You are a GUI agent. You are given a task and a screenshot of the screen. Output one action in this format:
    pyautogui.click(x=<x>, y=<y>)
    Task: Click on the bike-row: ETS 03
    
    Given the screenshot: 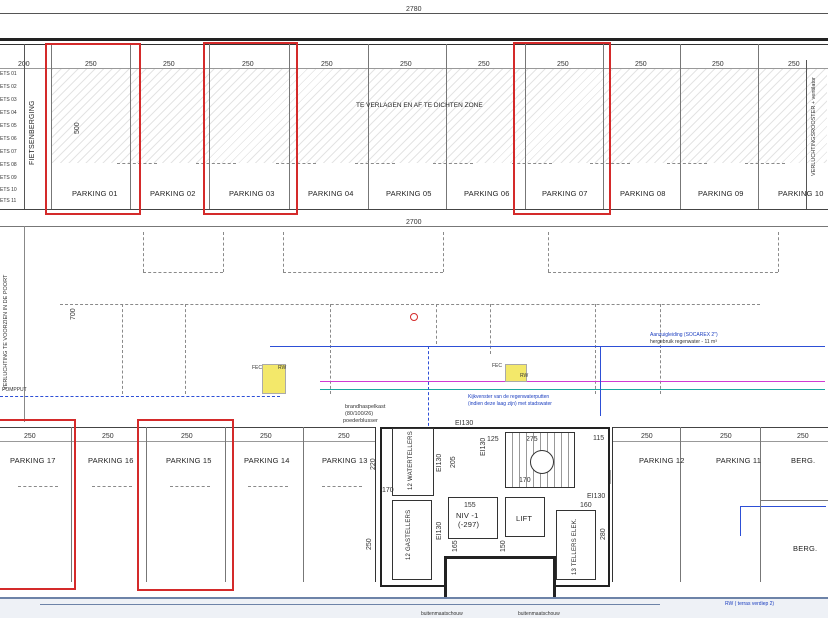 What is the action you would take?
    pyautogui.click(x=8, y=100)
    